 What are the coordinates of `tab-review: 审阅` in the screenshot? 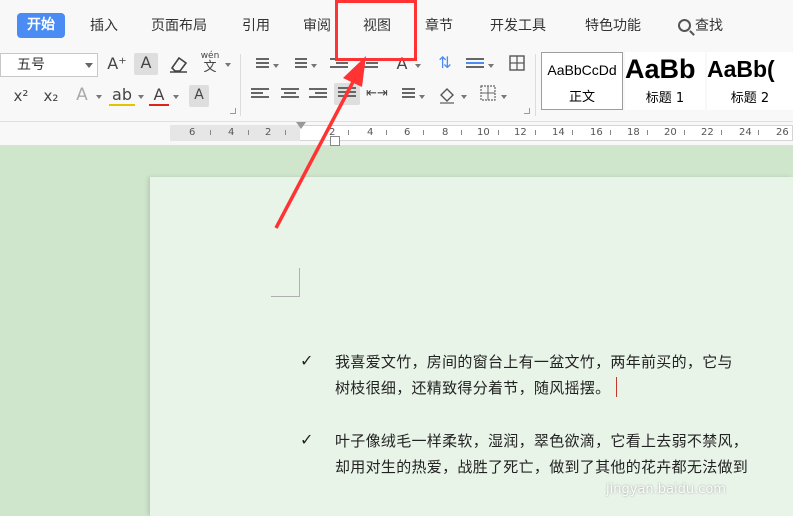 It's located at (317, 26).